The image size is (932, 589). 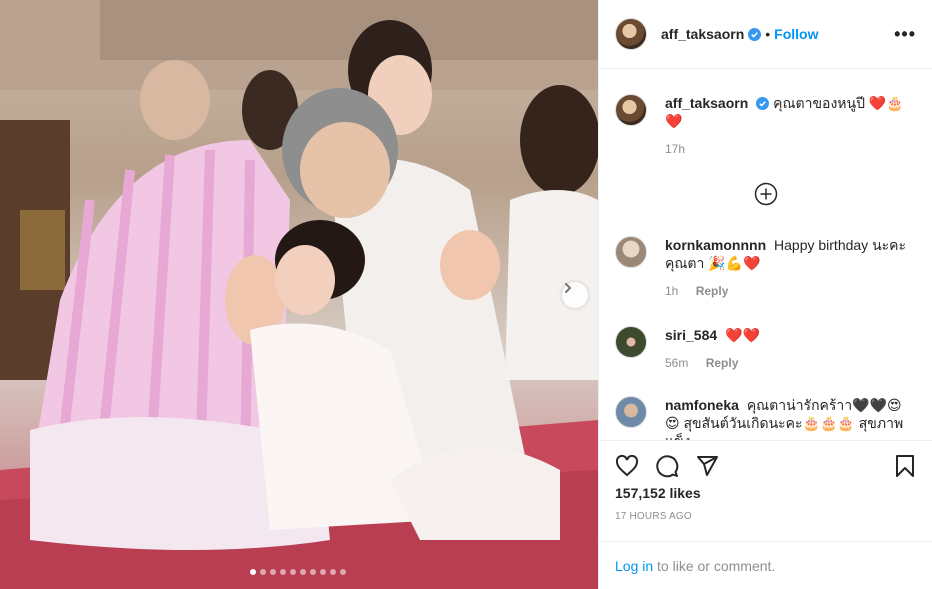 I want to click on follow-button: Follow, so click(x=796, y=34).